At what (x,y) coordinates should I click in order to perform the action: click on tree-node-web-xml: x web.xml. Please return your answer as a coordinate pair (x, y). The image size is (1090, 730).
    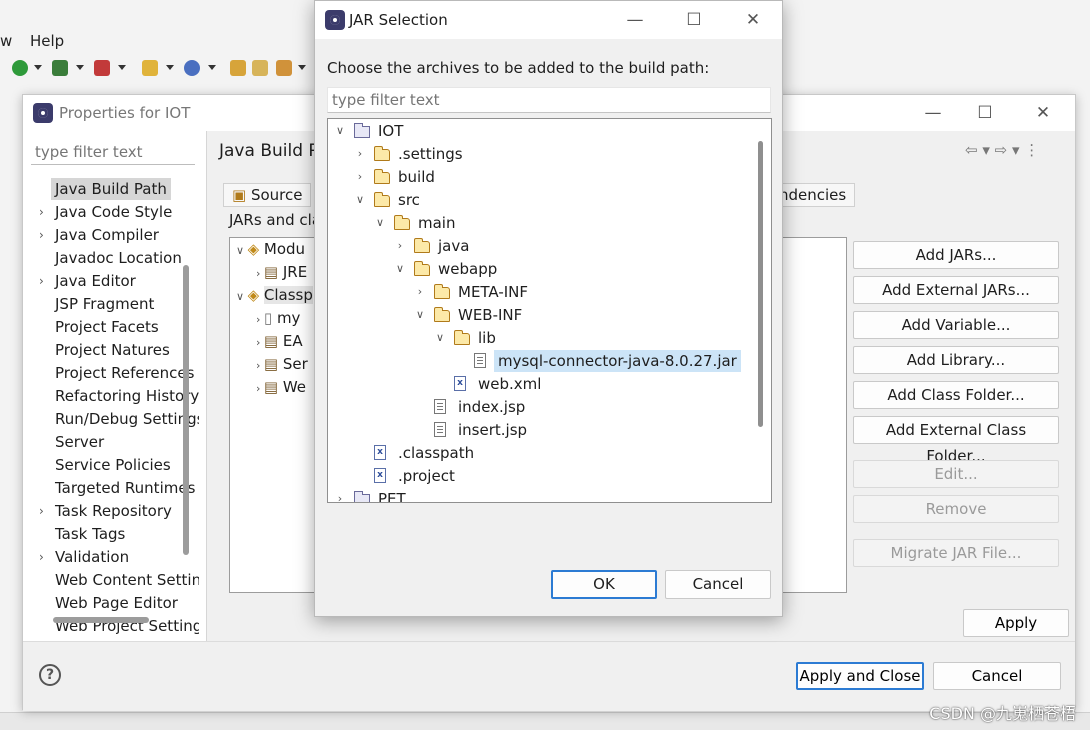
    Looking at the image, I should click on (548, 384).